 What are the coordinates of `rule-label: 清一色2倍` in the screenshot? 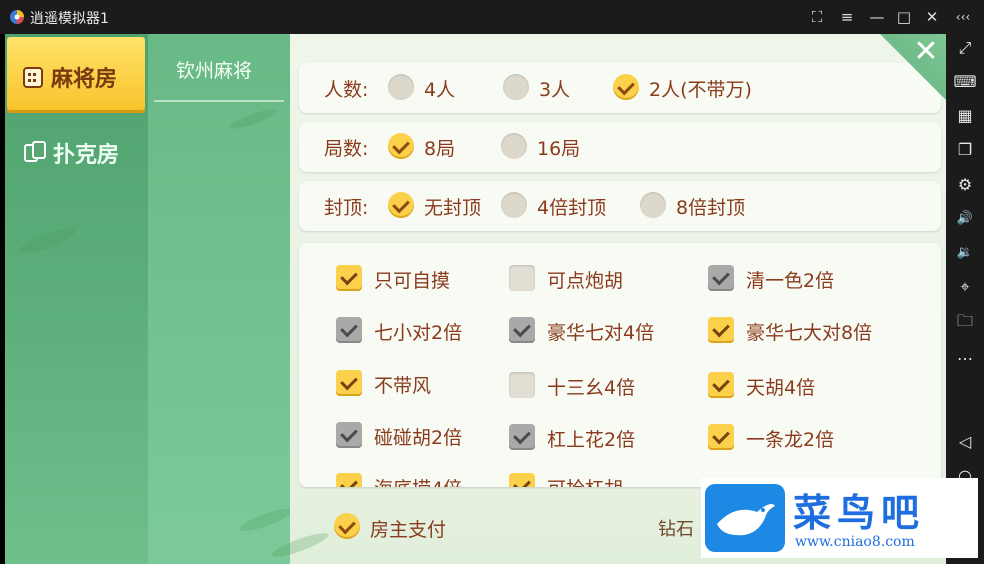 It's located at (790, 281).